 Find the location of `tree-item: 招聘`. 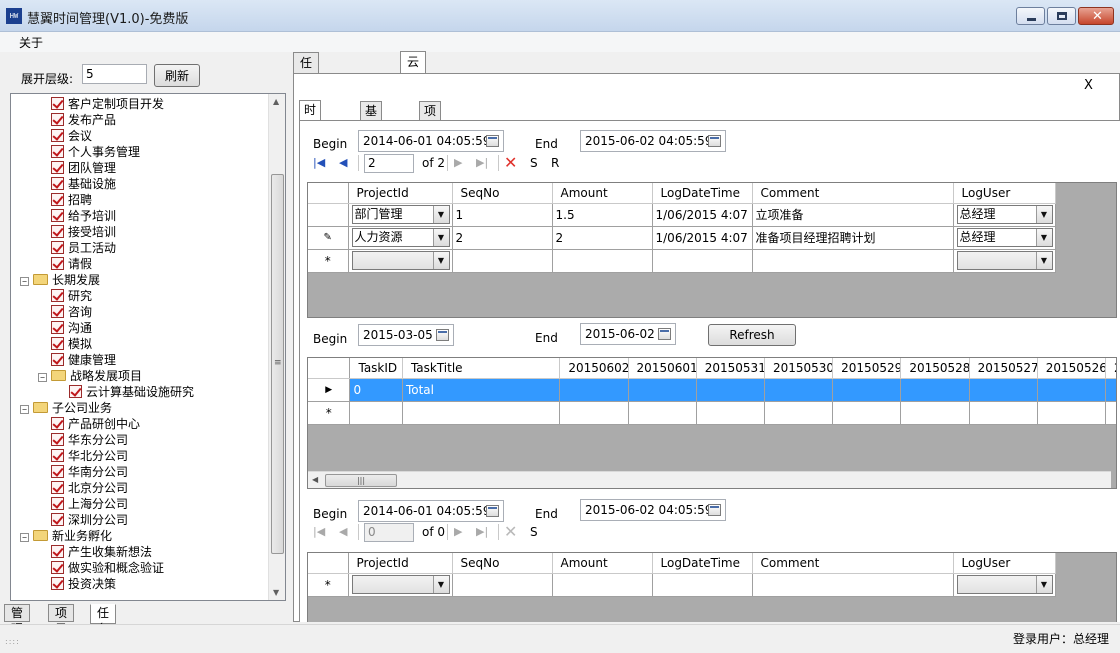

tree-item: 招聘 is located at coordinates (71, 200).